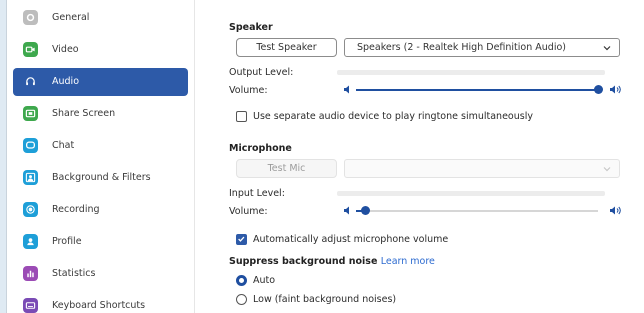  Describe the element at coordinates (76, 210) in the screenshot. I see `sidebar-item-label: Recording` at that location.